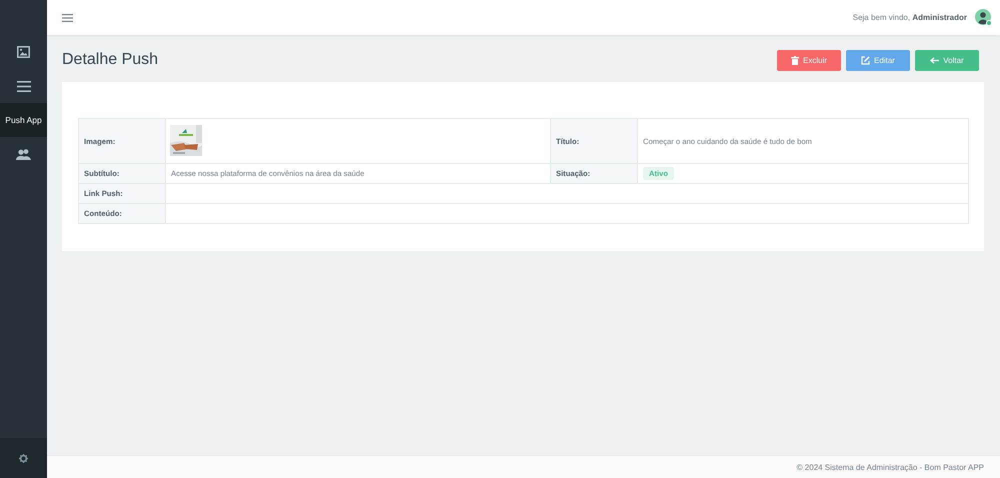 Image resolution: width=1000 pixels, height=478 pixels. What do you see at coordinates (809, 60) in the screenshot?
I see `delete-button: Excluir` at bounding box center [809, 60].